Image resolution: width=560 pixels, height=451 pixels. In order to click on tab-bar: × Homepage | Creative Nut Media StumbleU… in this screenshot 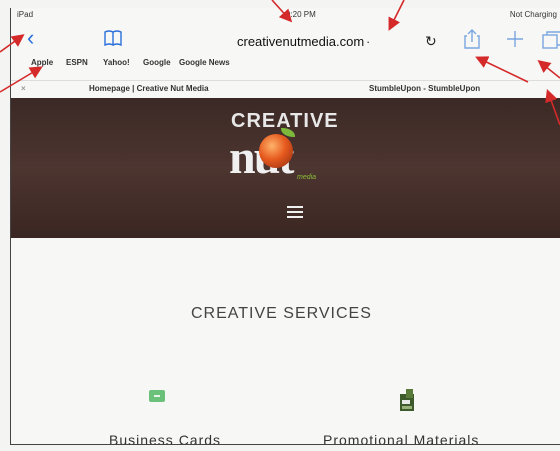, I will do `click(285, 88)`.